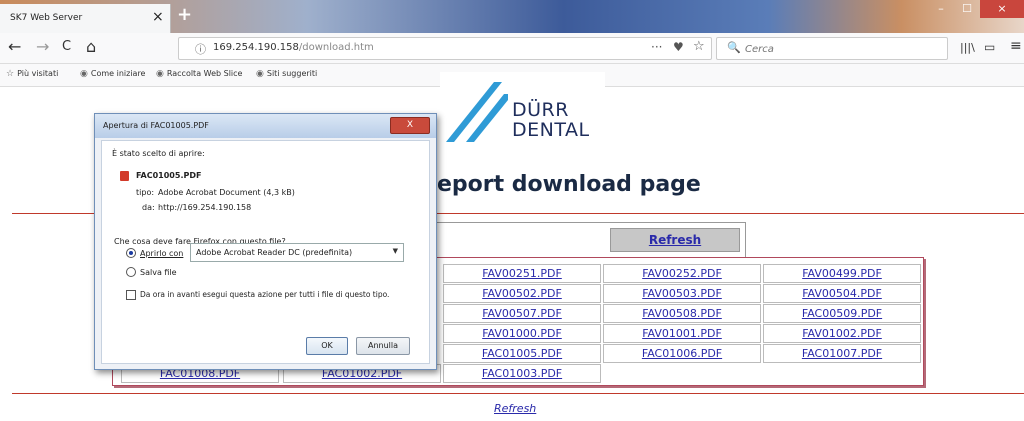  What do you see at coordinates (383, 346) in the screenshot?
I see `cancel-button: Annulla` at bounding box center [383, 346].